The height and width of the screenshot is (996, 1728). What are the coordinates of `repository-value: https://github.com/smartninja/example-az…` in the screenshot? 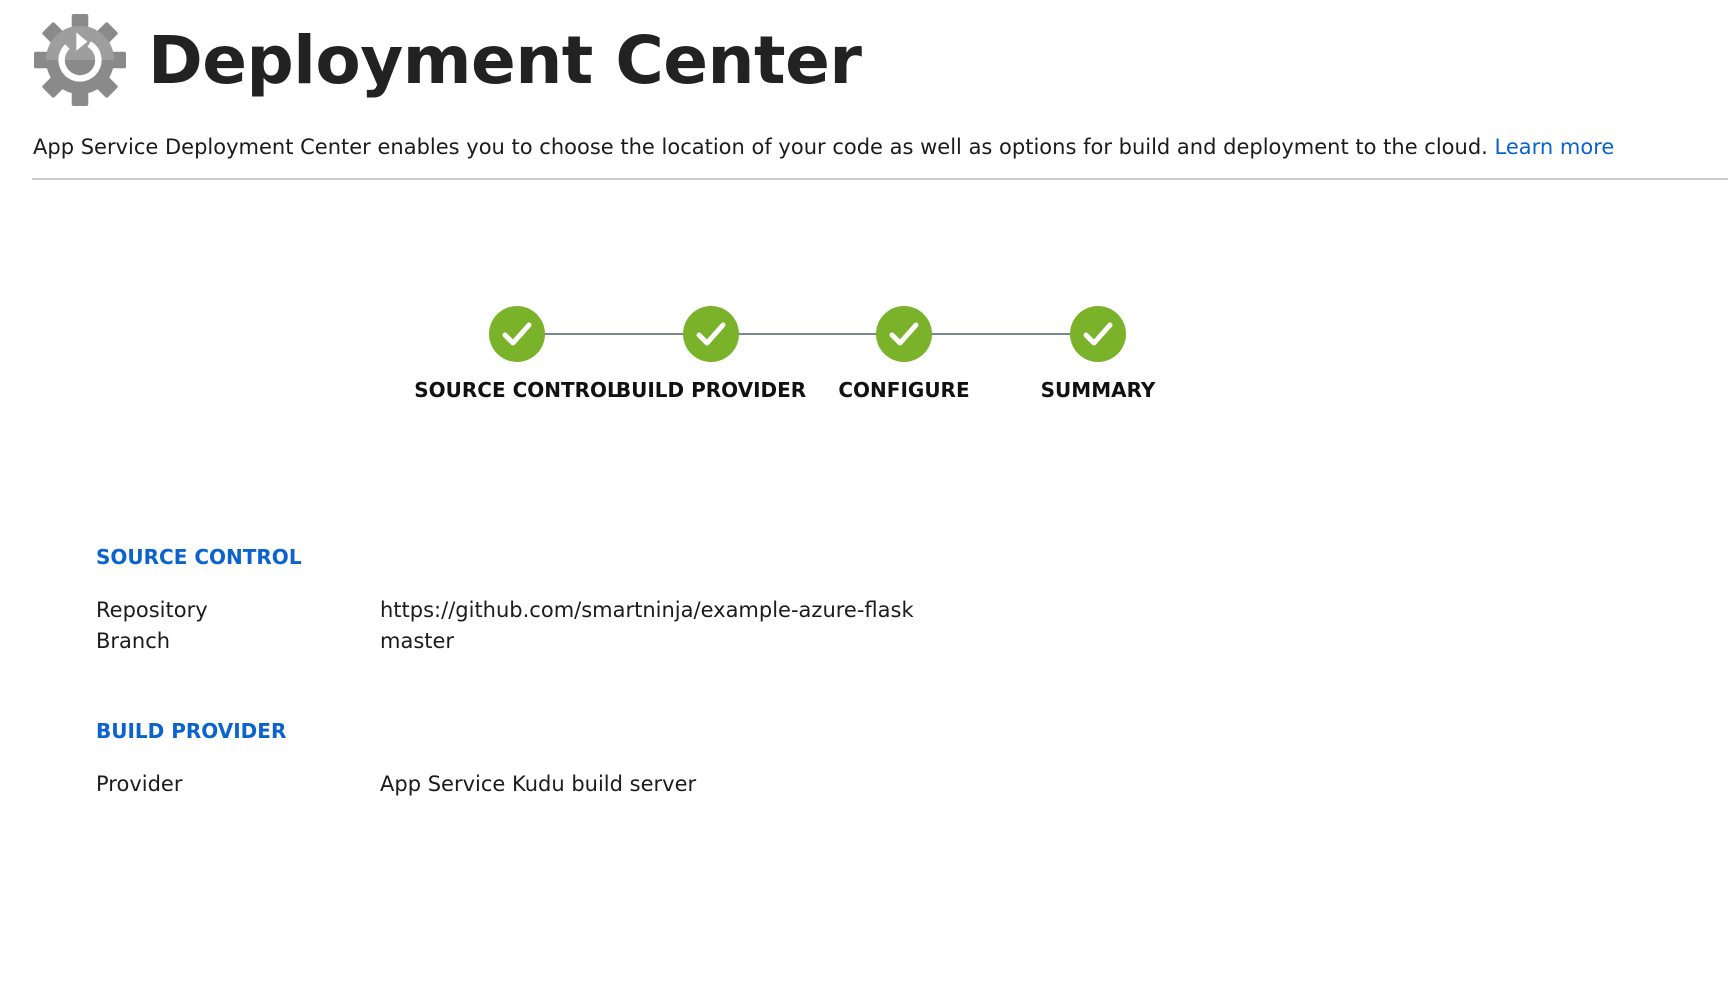 It's located at (647, 610).